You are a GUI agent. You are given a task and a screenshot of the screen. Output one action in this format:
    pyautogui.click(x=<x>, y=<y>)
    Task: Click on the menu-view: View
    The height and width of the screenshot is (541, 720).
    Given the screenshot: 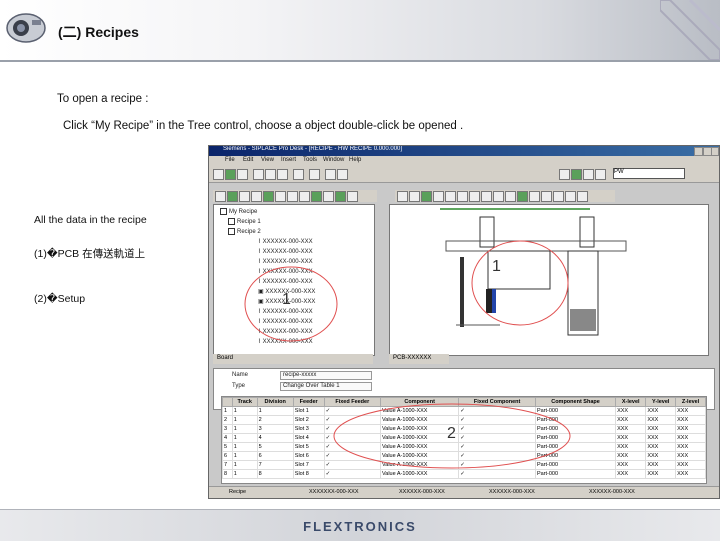 What is the action you would take?
    pyautogui.click(x=267, y=160)
    